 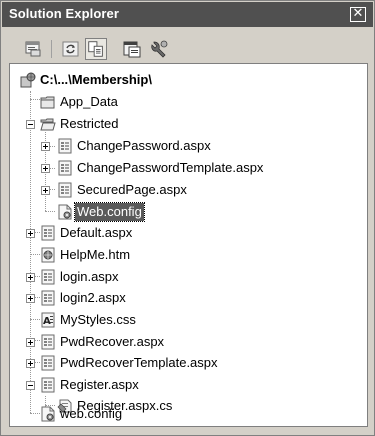 What do you see at coordinates (98, 319) in the screenshot?
I see `tree-item-label: MyStyles.css` at bounding box center [98, 319].